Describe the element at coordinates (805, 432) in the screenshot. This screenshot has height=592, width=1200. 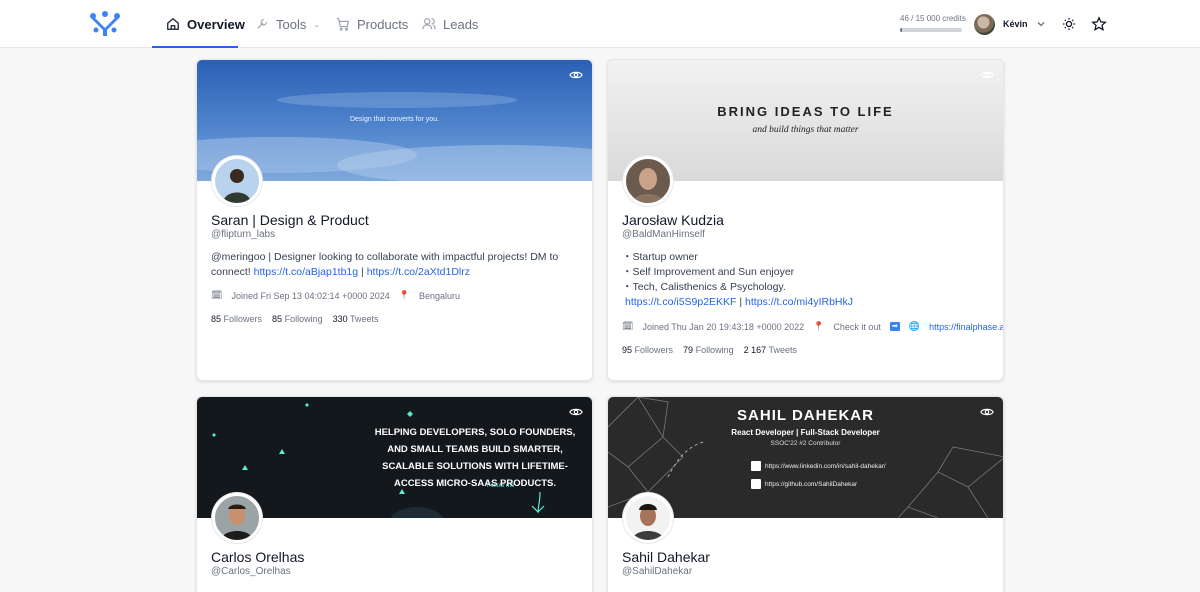
I see `banner-subtitle: React Developer | Full-Stack Developer` at that location.